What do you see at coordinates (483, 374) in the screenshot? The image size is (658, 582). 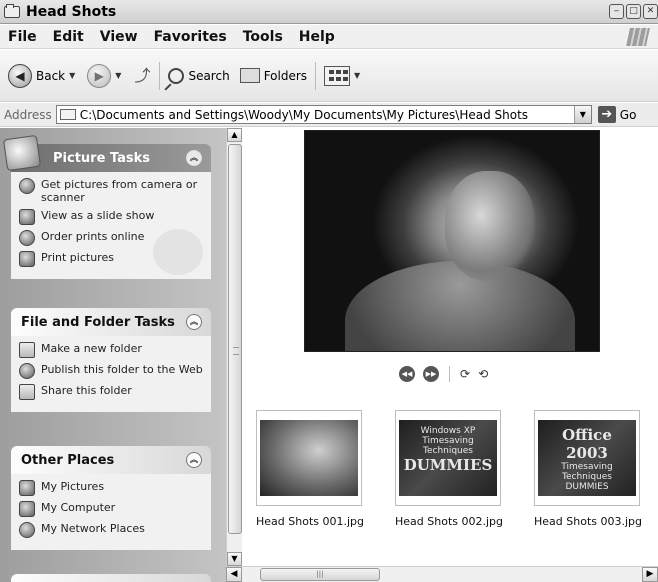 I see `rotate-counterclockwise-icon: ⟲` at bounding box center [483, 374].